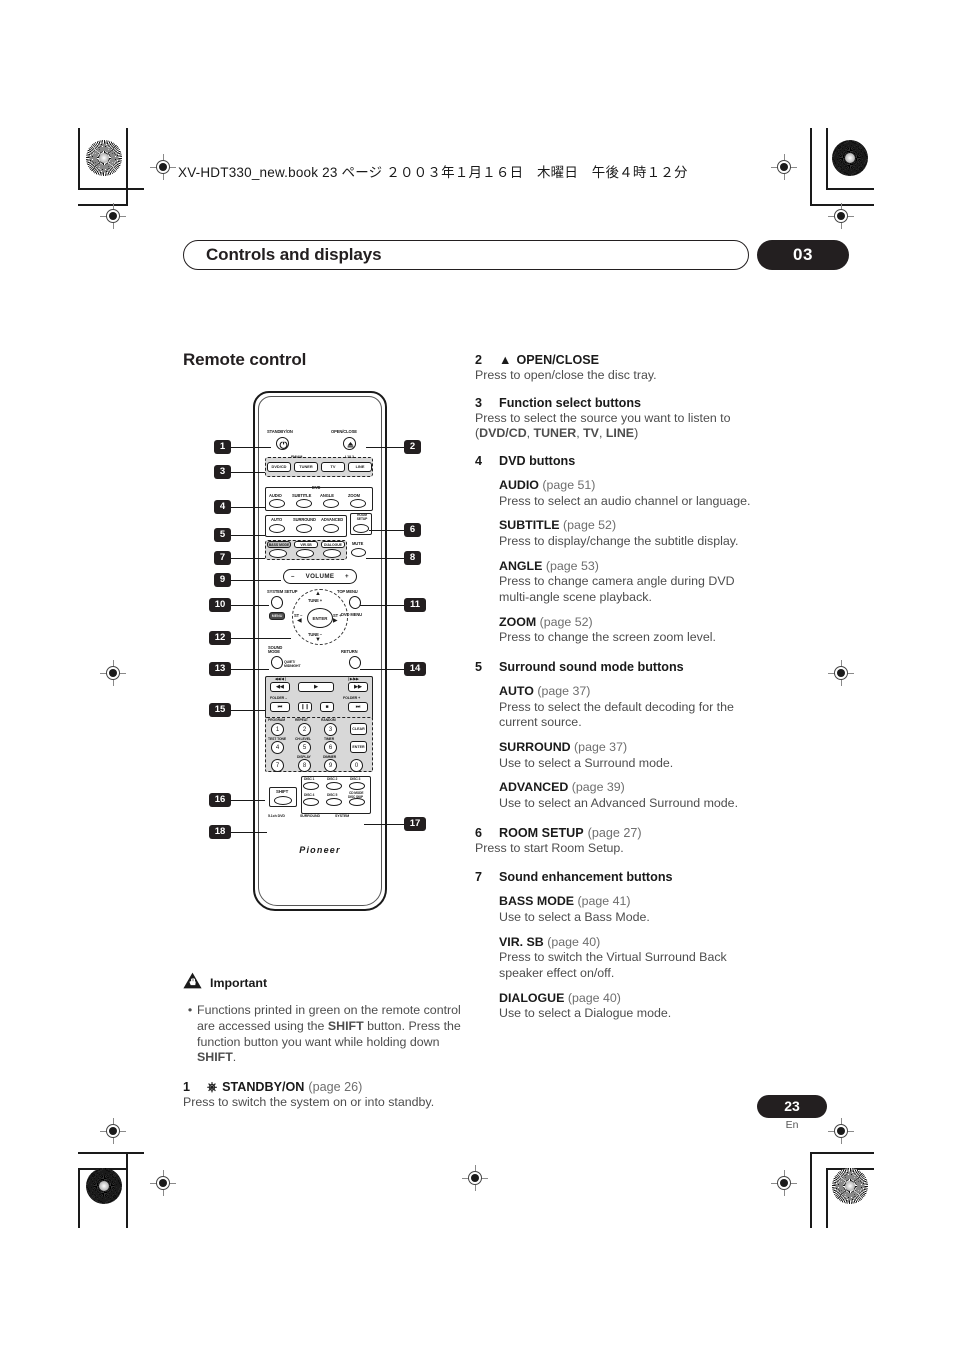 The width and height of the screenshot is (954, 1351). What do you see at coordinates (277, 528) in the screenshot?
I see `remote-button-auto` at bounding box center [277, 528].